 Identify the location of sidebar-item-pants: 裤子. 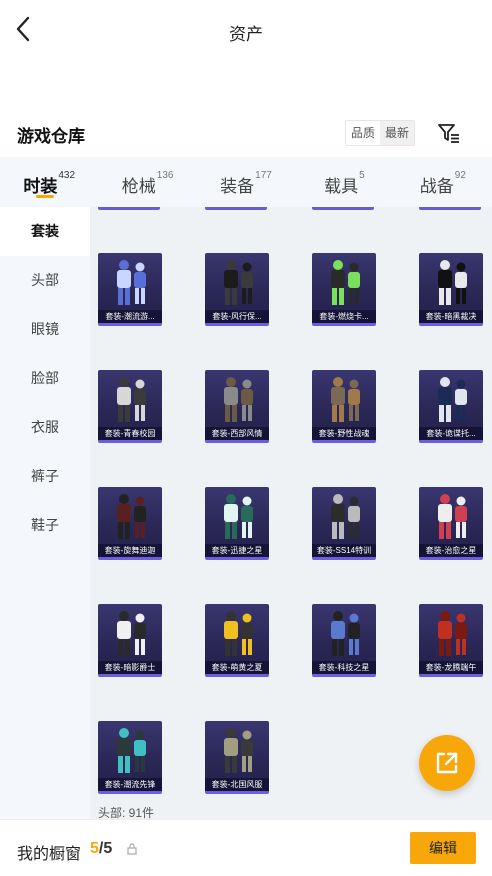
(45, 476).